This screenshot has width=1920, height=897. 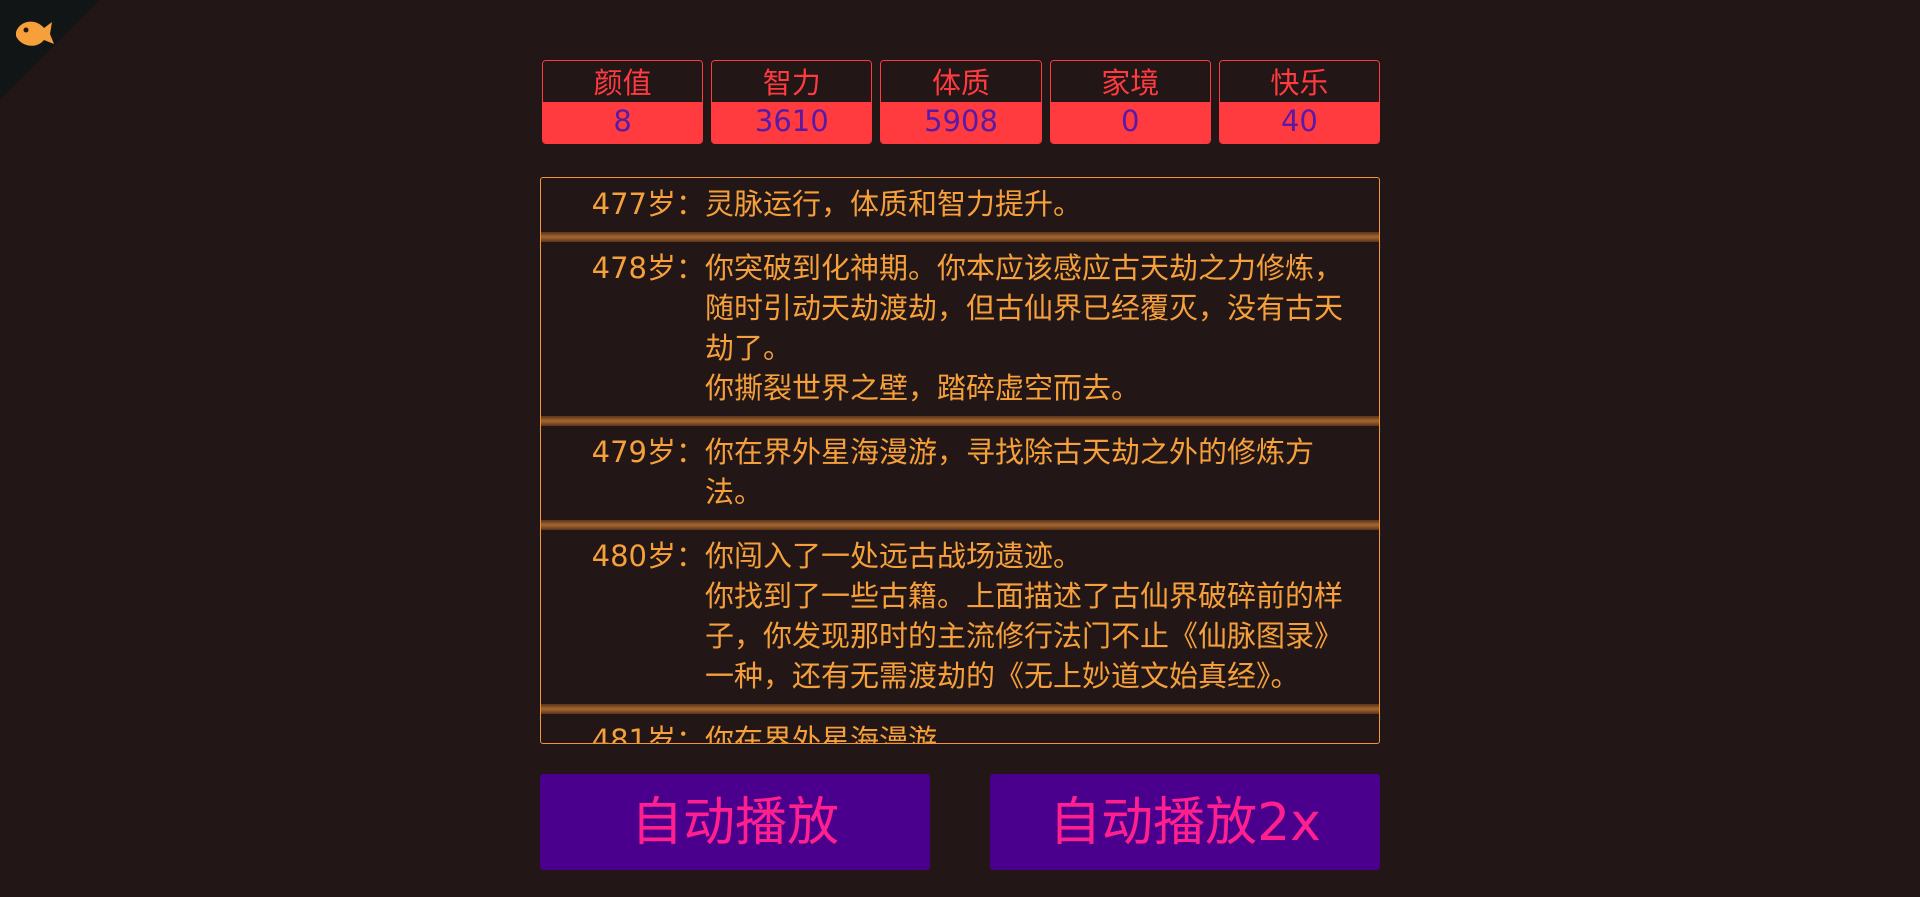 I want to click on stat-label: 颜值, so click(x=623, y=81).